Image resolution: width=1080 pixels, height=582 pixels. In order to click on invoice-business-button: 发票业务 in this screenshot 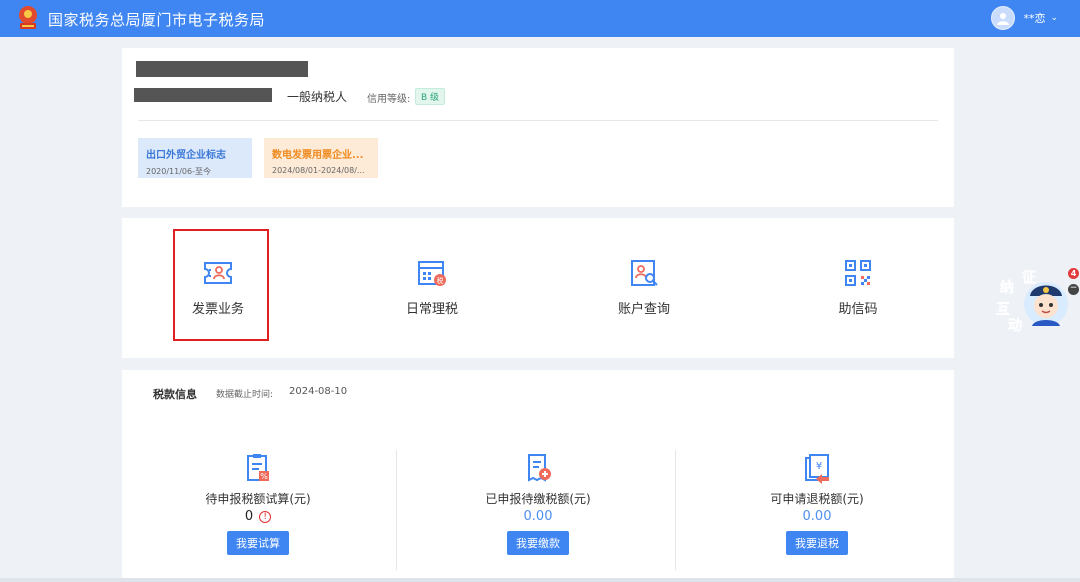, I will do `click(218, 287)`.